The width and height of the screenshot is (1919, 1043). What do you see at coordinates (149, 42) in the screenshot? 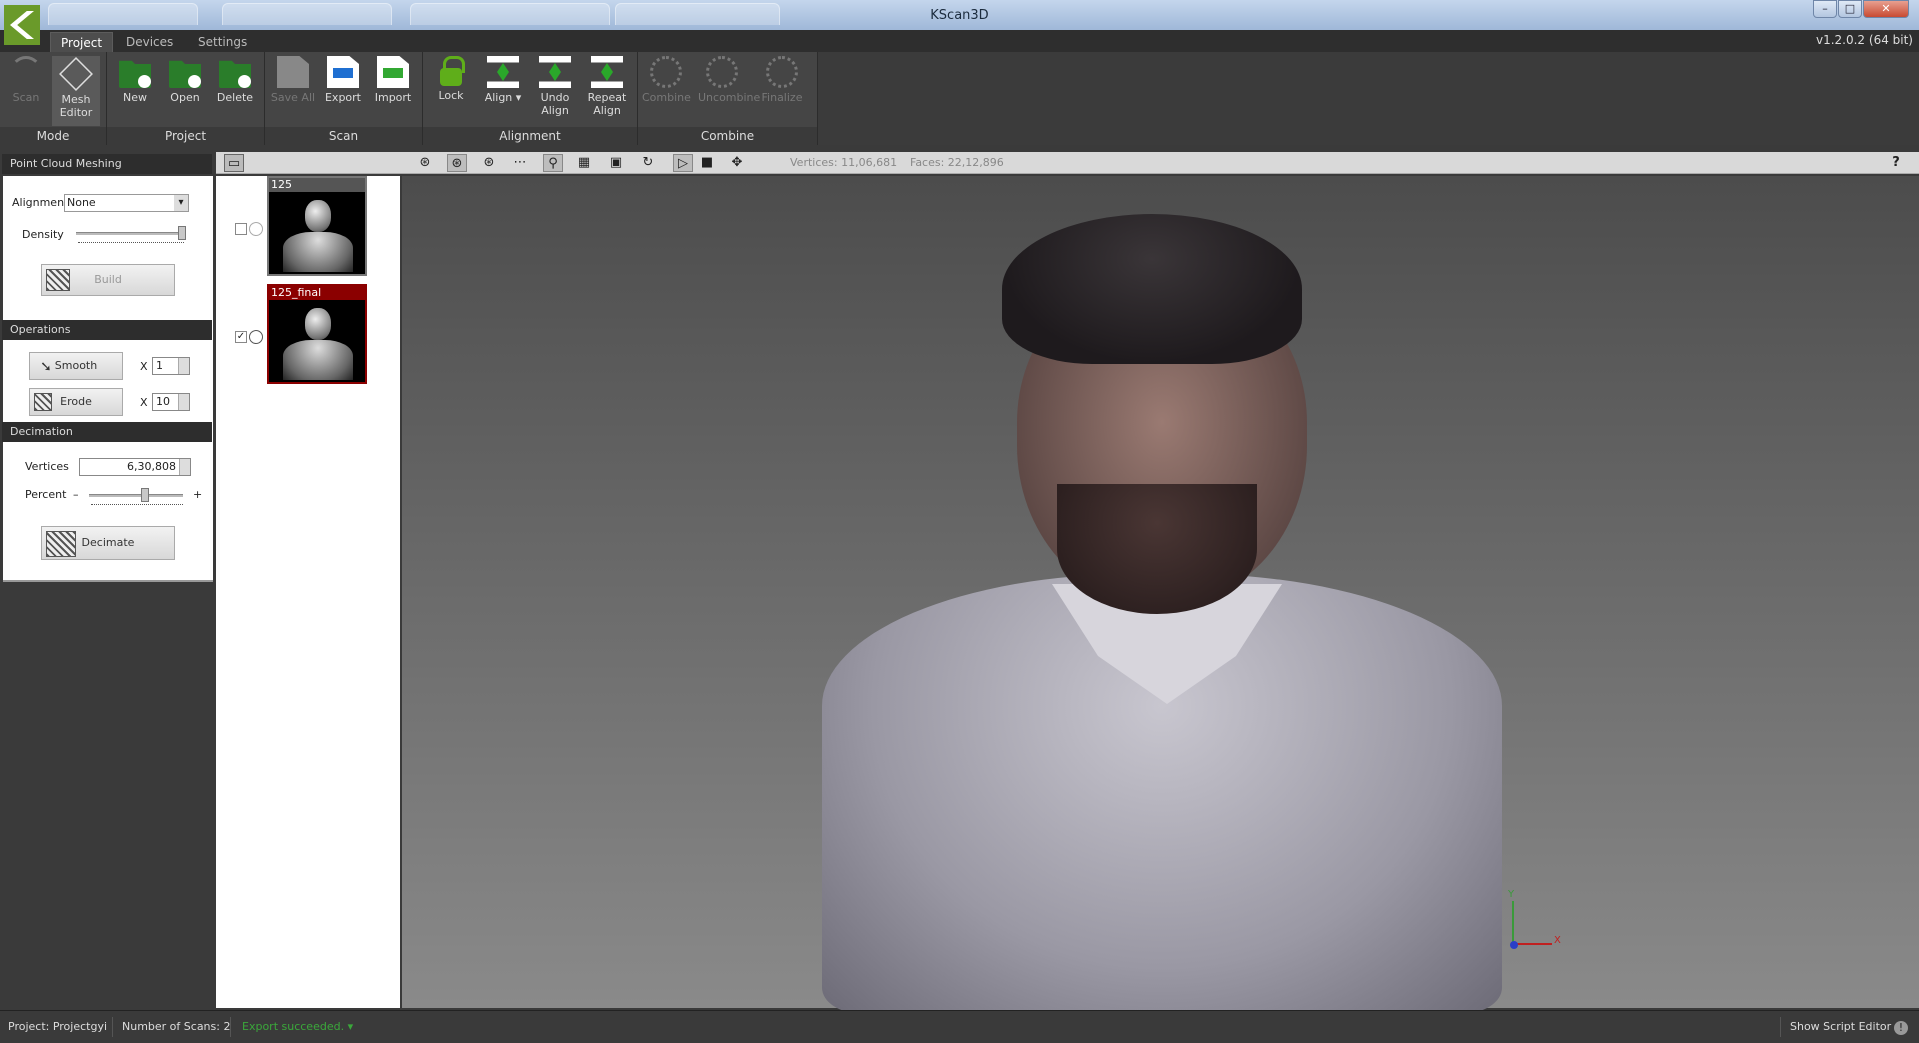
I see `tab-devices: Devices` at bounding box center [149, 42].